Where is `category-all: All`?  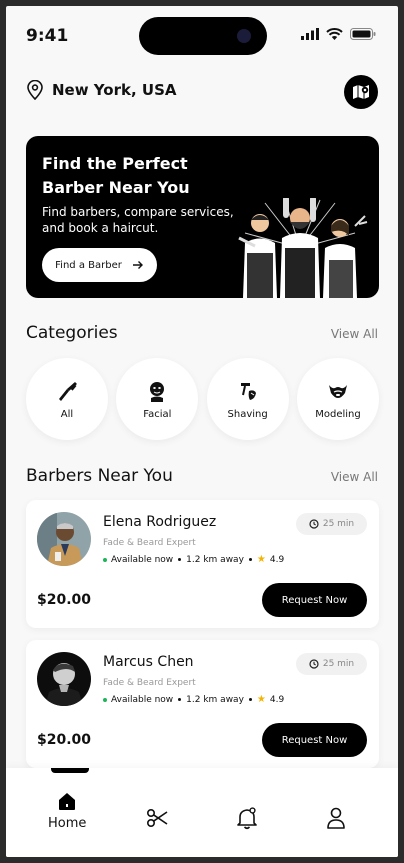 category-all: All is located at coordinates (67, 399).